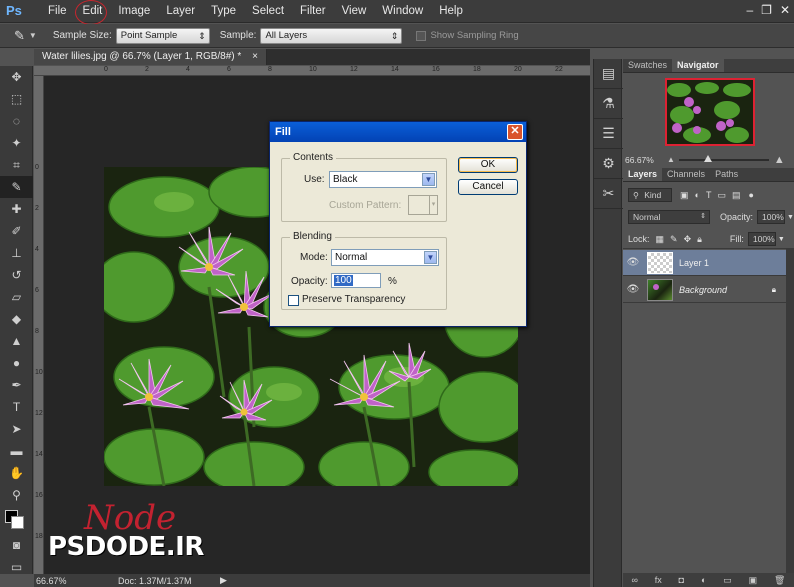 The image size is (794, 587). Describe the element at coordinates (421, 35) in the screenshot. I see `show-sampling-ring-checkbox` at that location.